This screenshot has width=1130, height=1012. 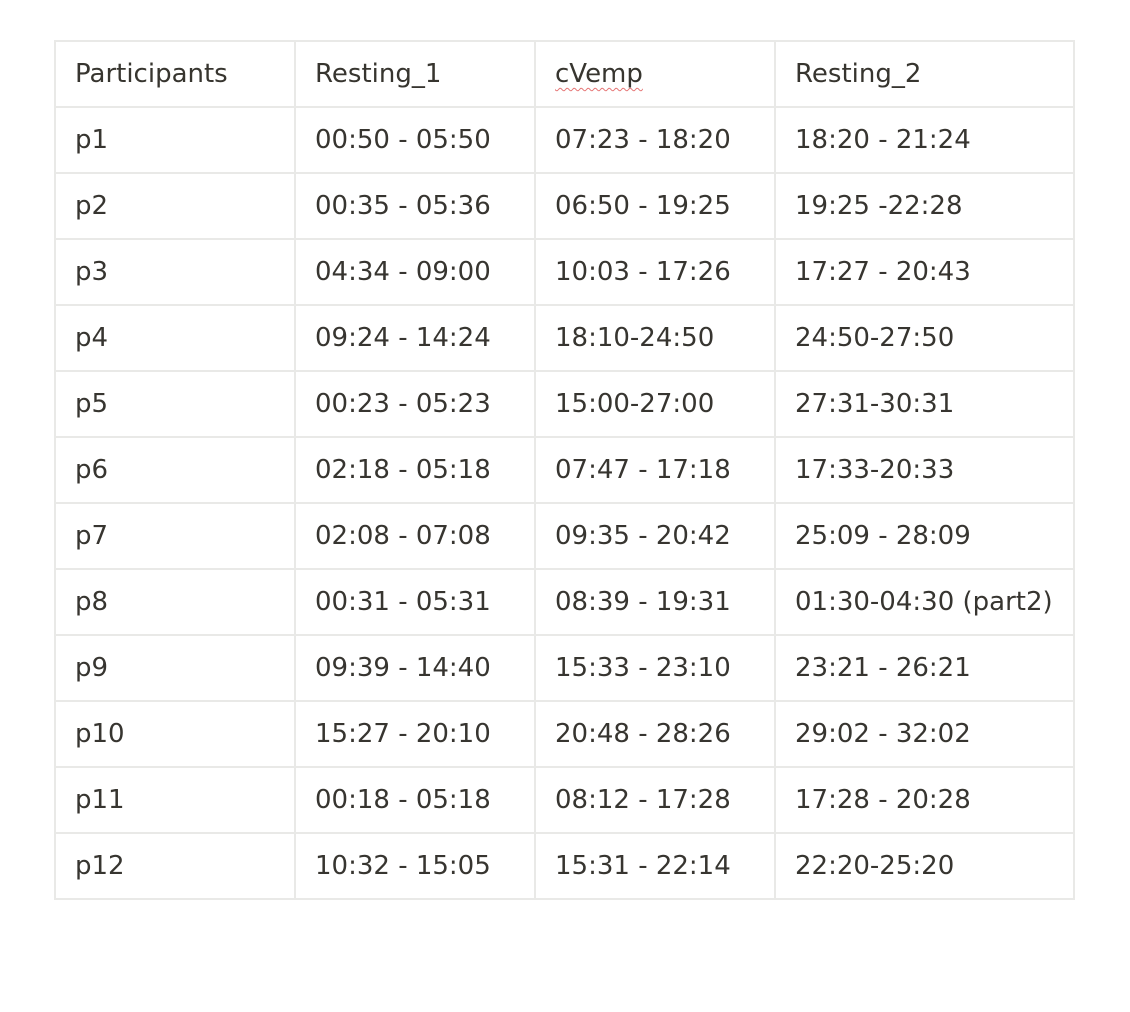 I want to click on cell-participant: p12, so click(x=175, y=866).